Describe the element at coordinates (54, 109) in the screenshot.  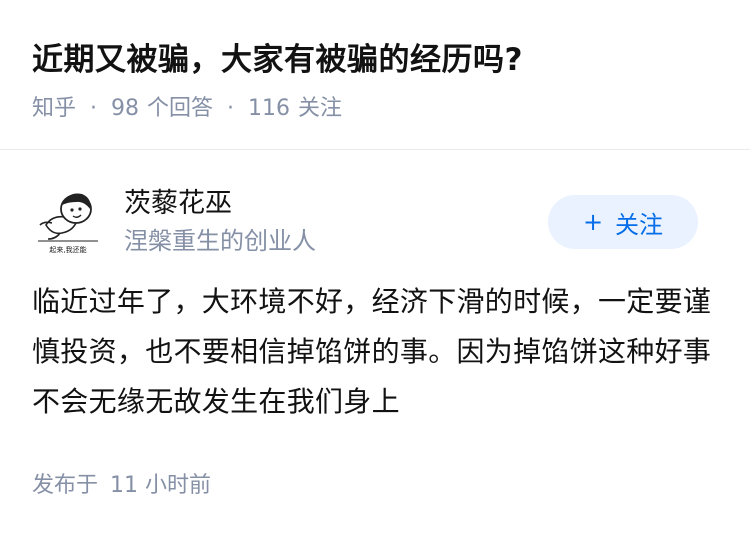
I see `source-label: 知乎` at that location.